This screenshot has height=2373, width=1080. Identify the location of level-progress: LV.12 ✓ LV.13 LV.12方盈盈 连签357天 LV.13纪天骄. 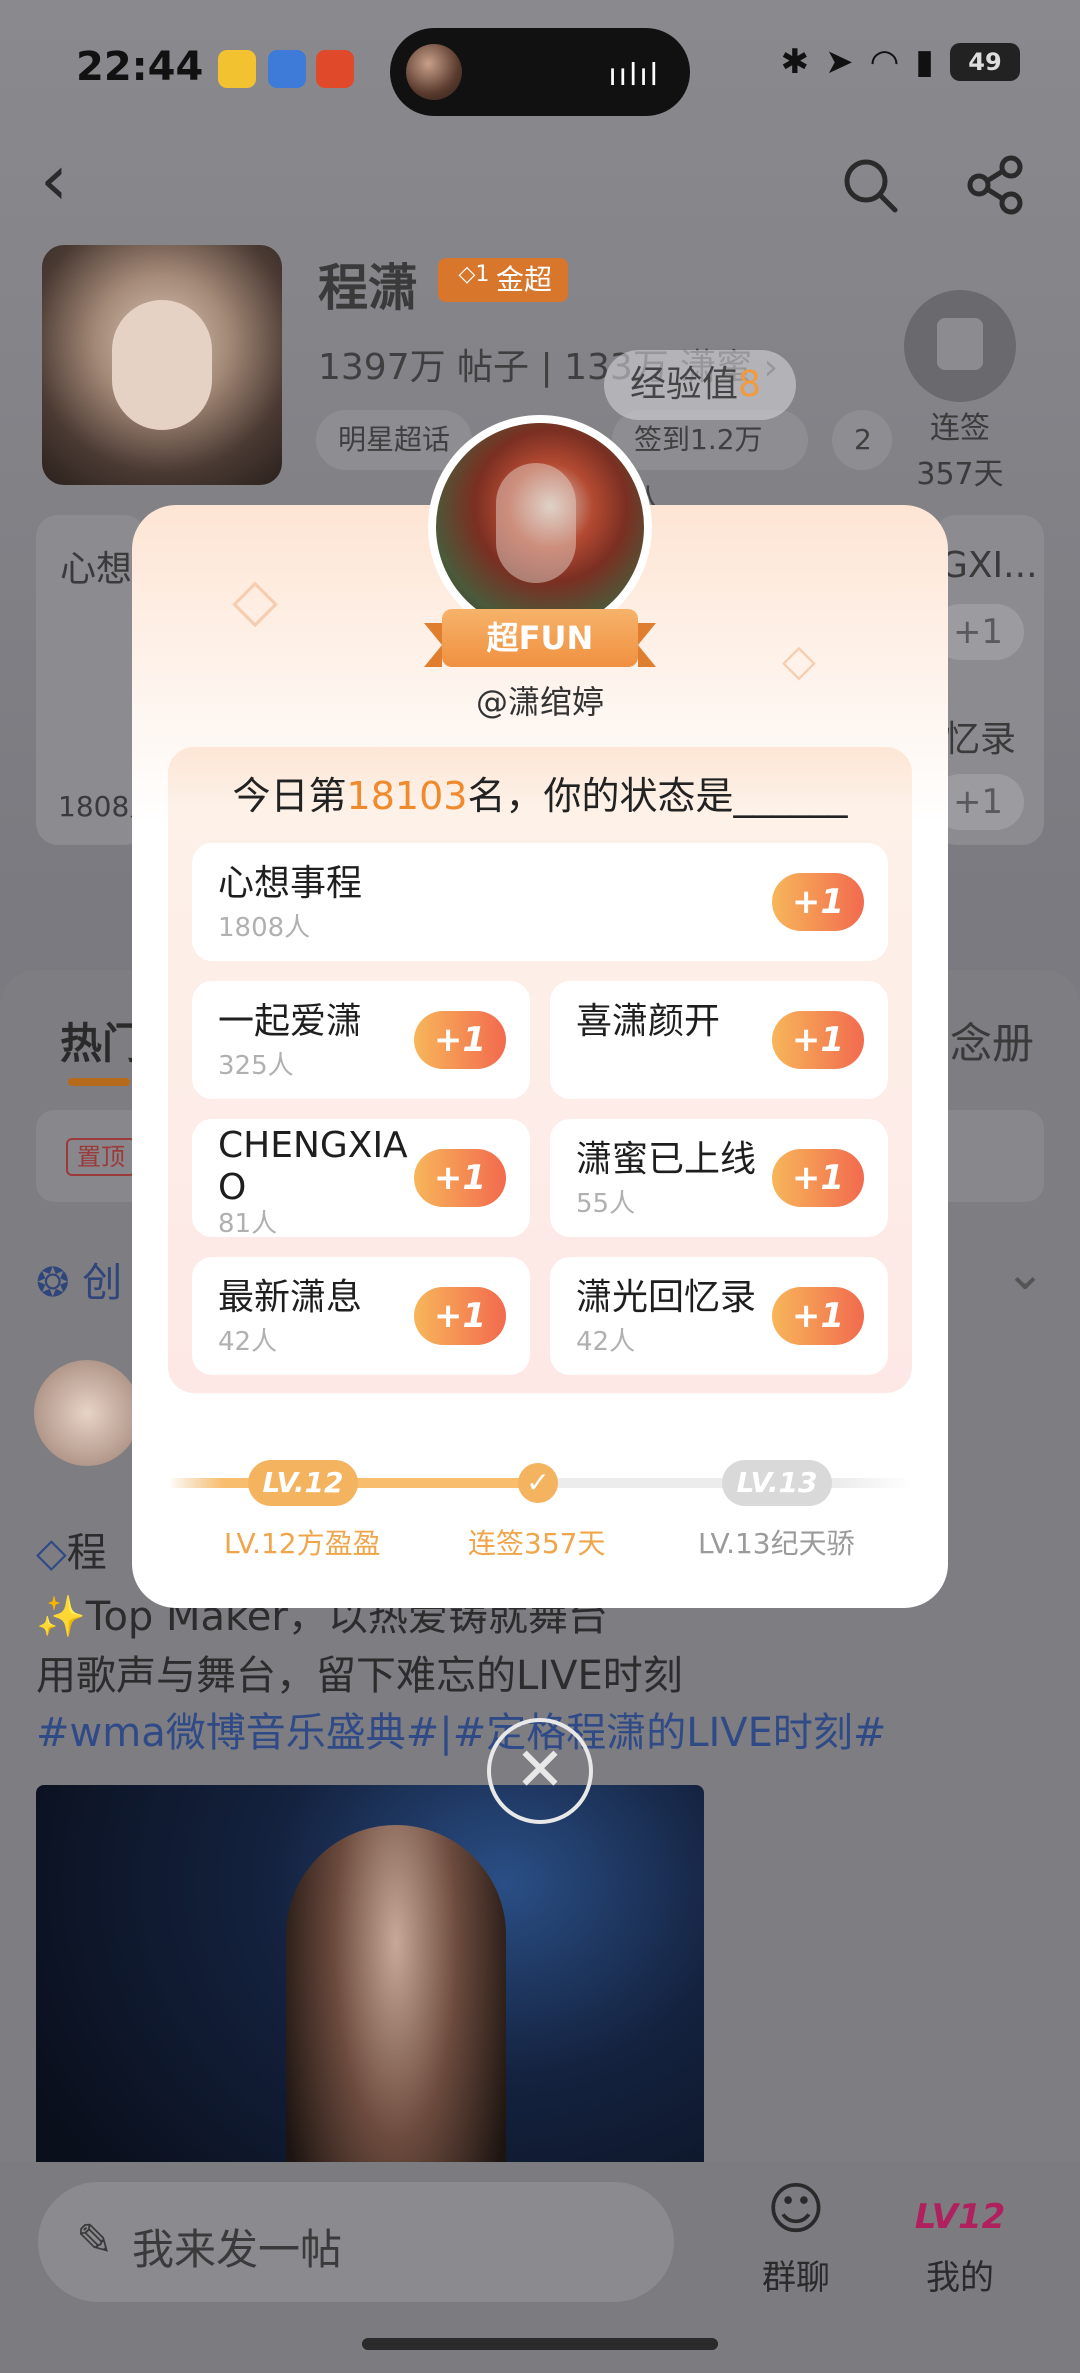
(540, 1505).